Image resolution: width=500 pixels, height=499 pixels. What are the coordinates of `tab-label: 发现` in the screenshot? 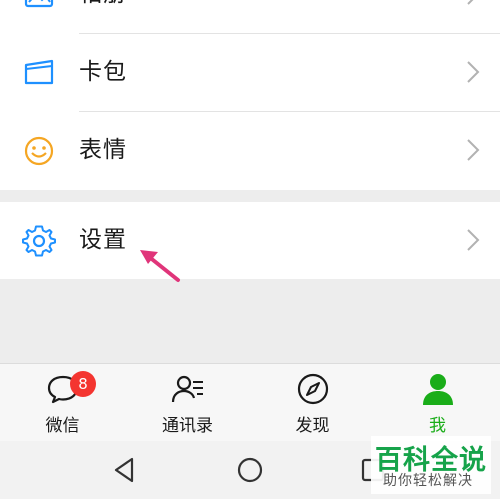 It's located at (312, 426).